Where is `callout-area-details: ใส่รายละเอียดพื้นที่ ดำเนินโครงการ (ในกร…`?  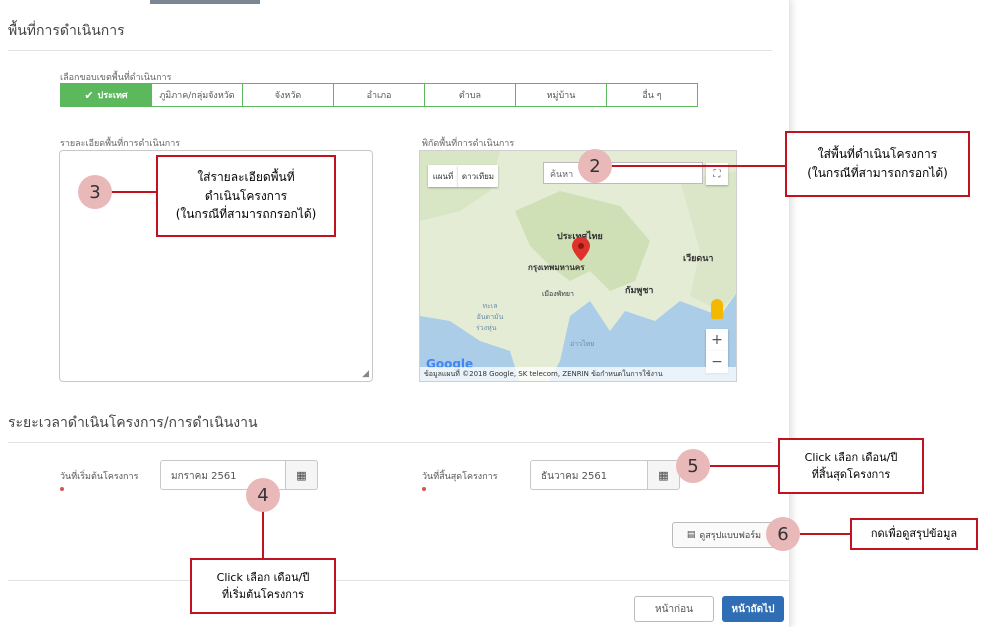 callout-area-details: ใส่รายละเอียดพื้นที่ ดำเนินโครงการ (ในกร… is located at coordinates (246, 196).